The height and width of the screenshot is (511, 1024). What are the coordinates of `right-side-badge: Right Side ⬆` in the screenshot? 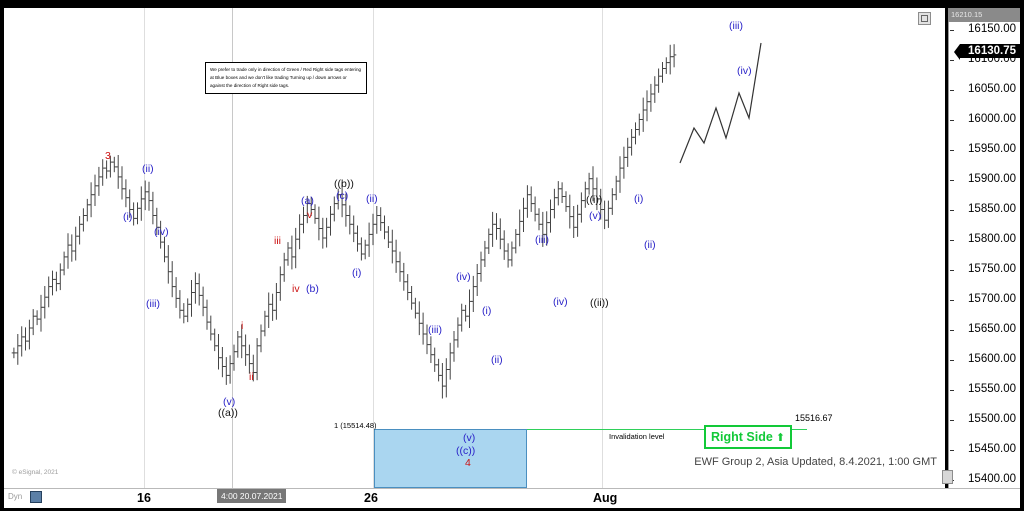 It's located at (748, 437).